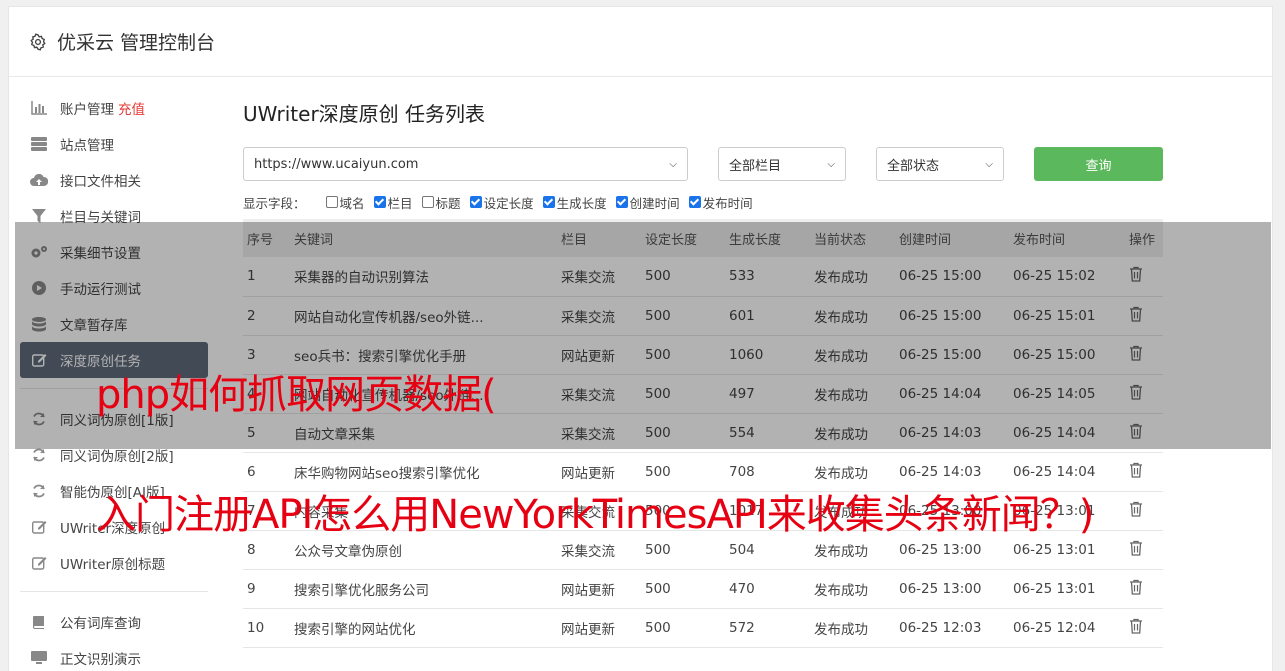 This screenshot has height=671, width=1285. I want to click on field-label: 标题, so click(448, 203).